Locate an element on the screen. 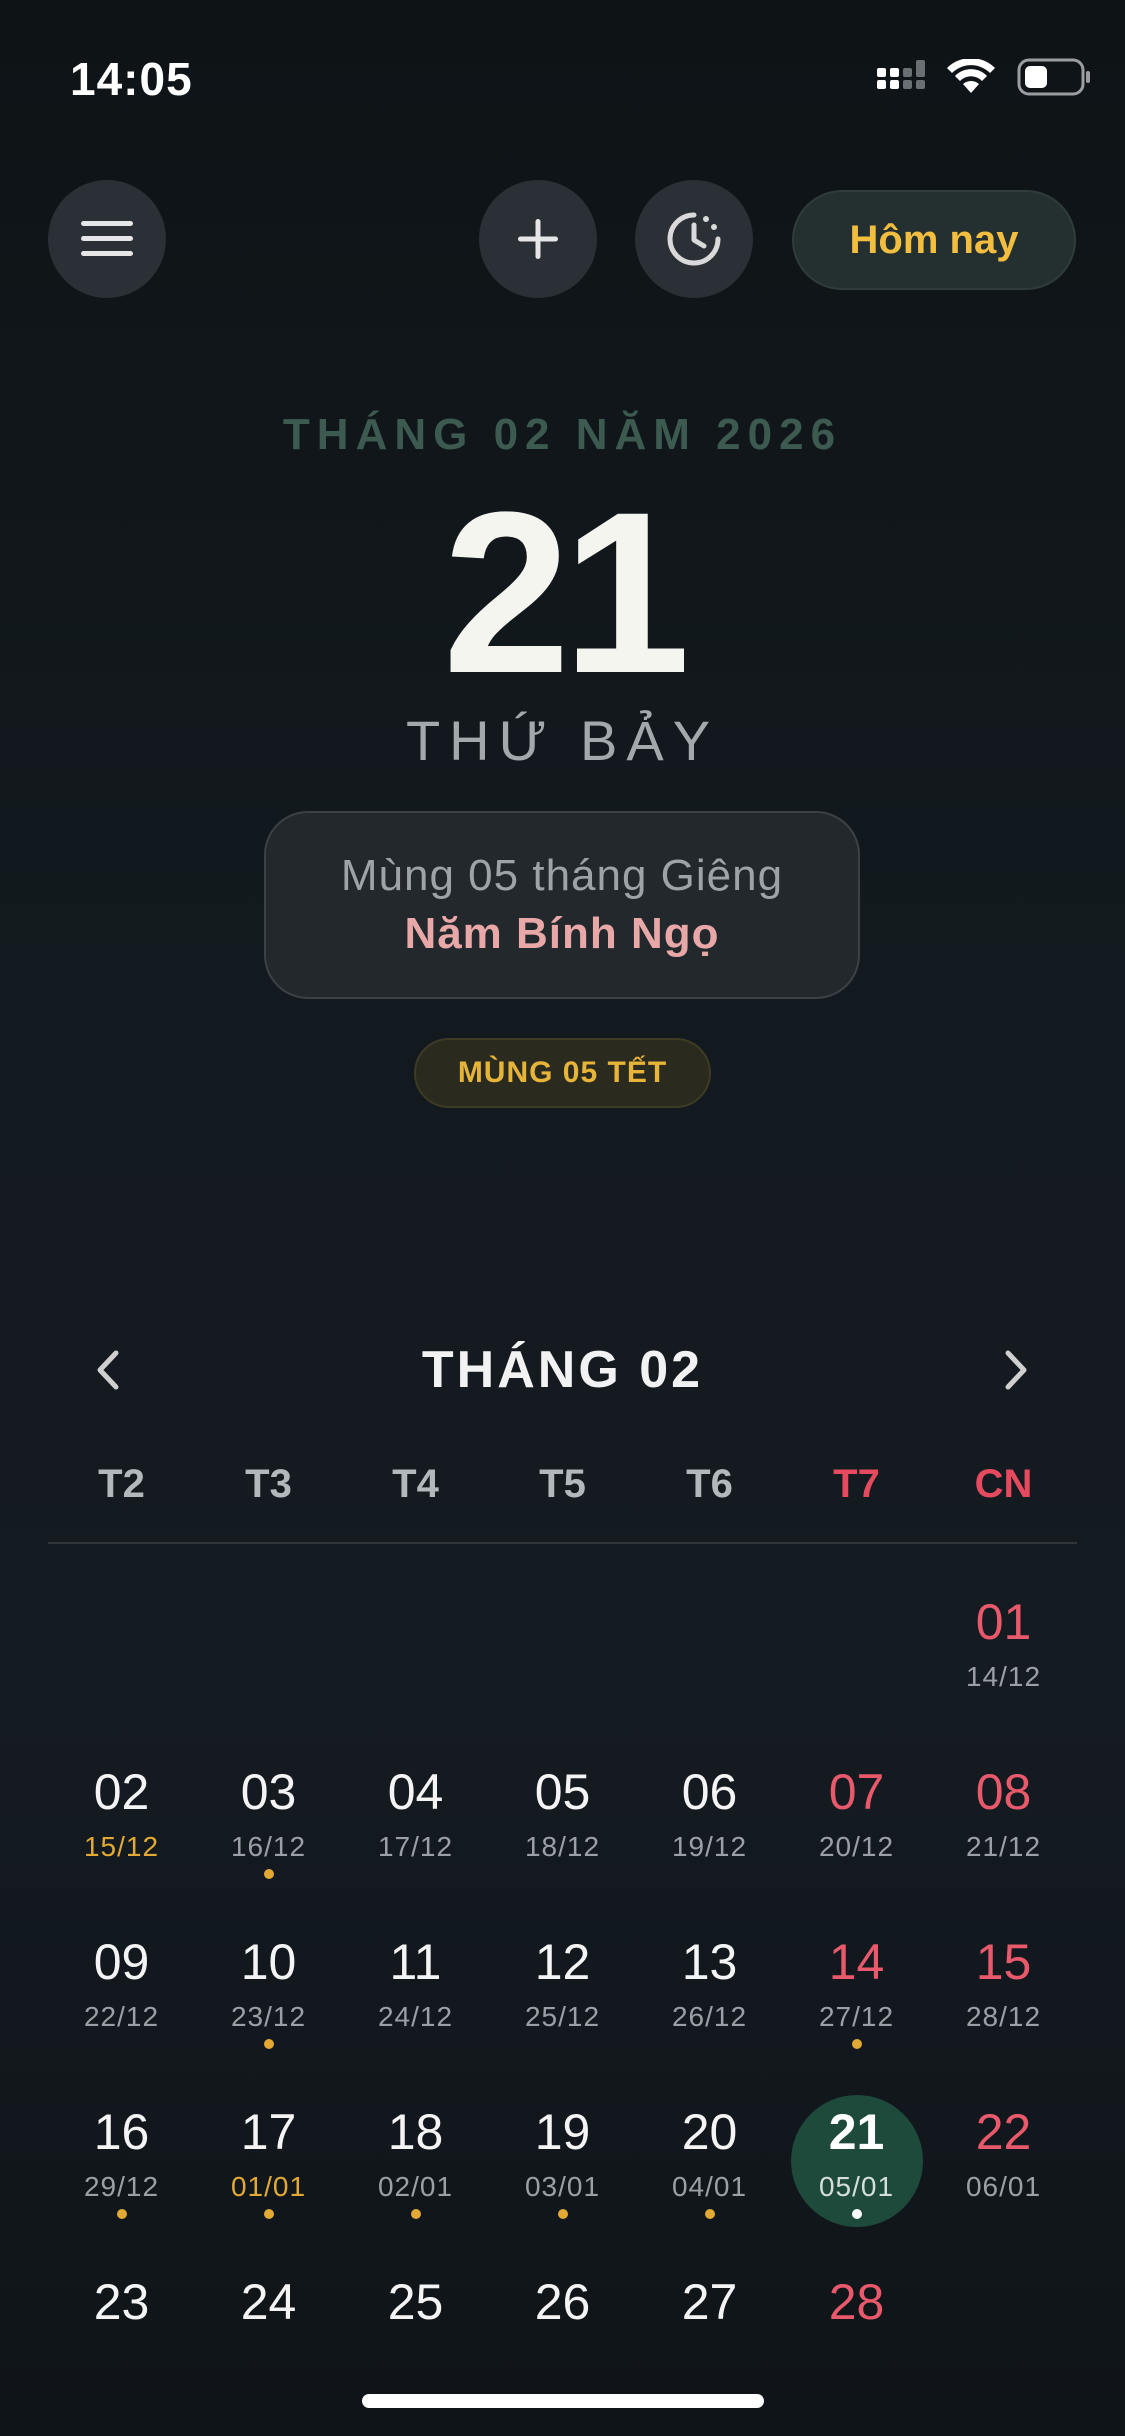  lunar-day-label: 17/12 is located at coordinates (415, 1846).